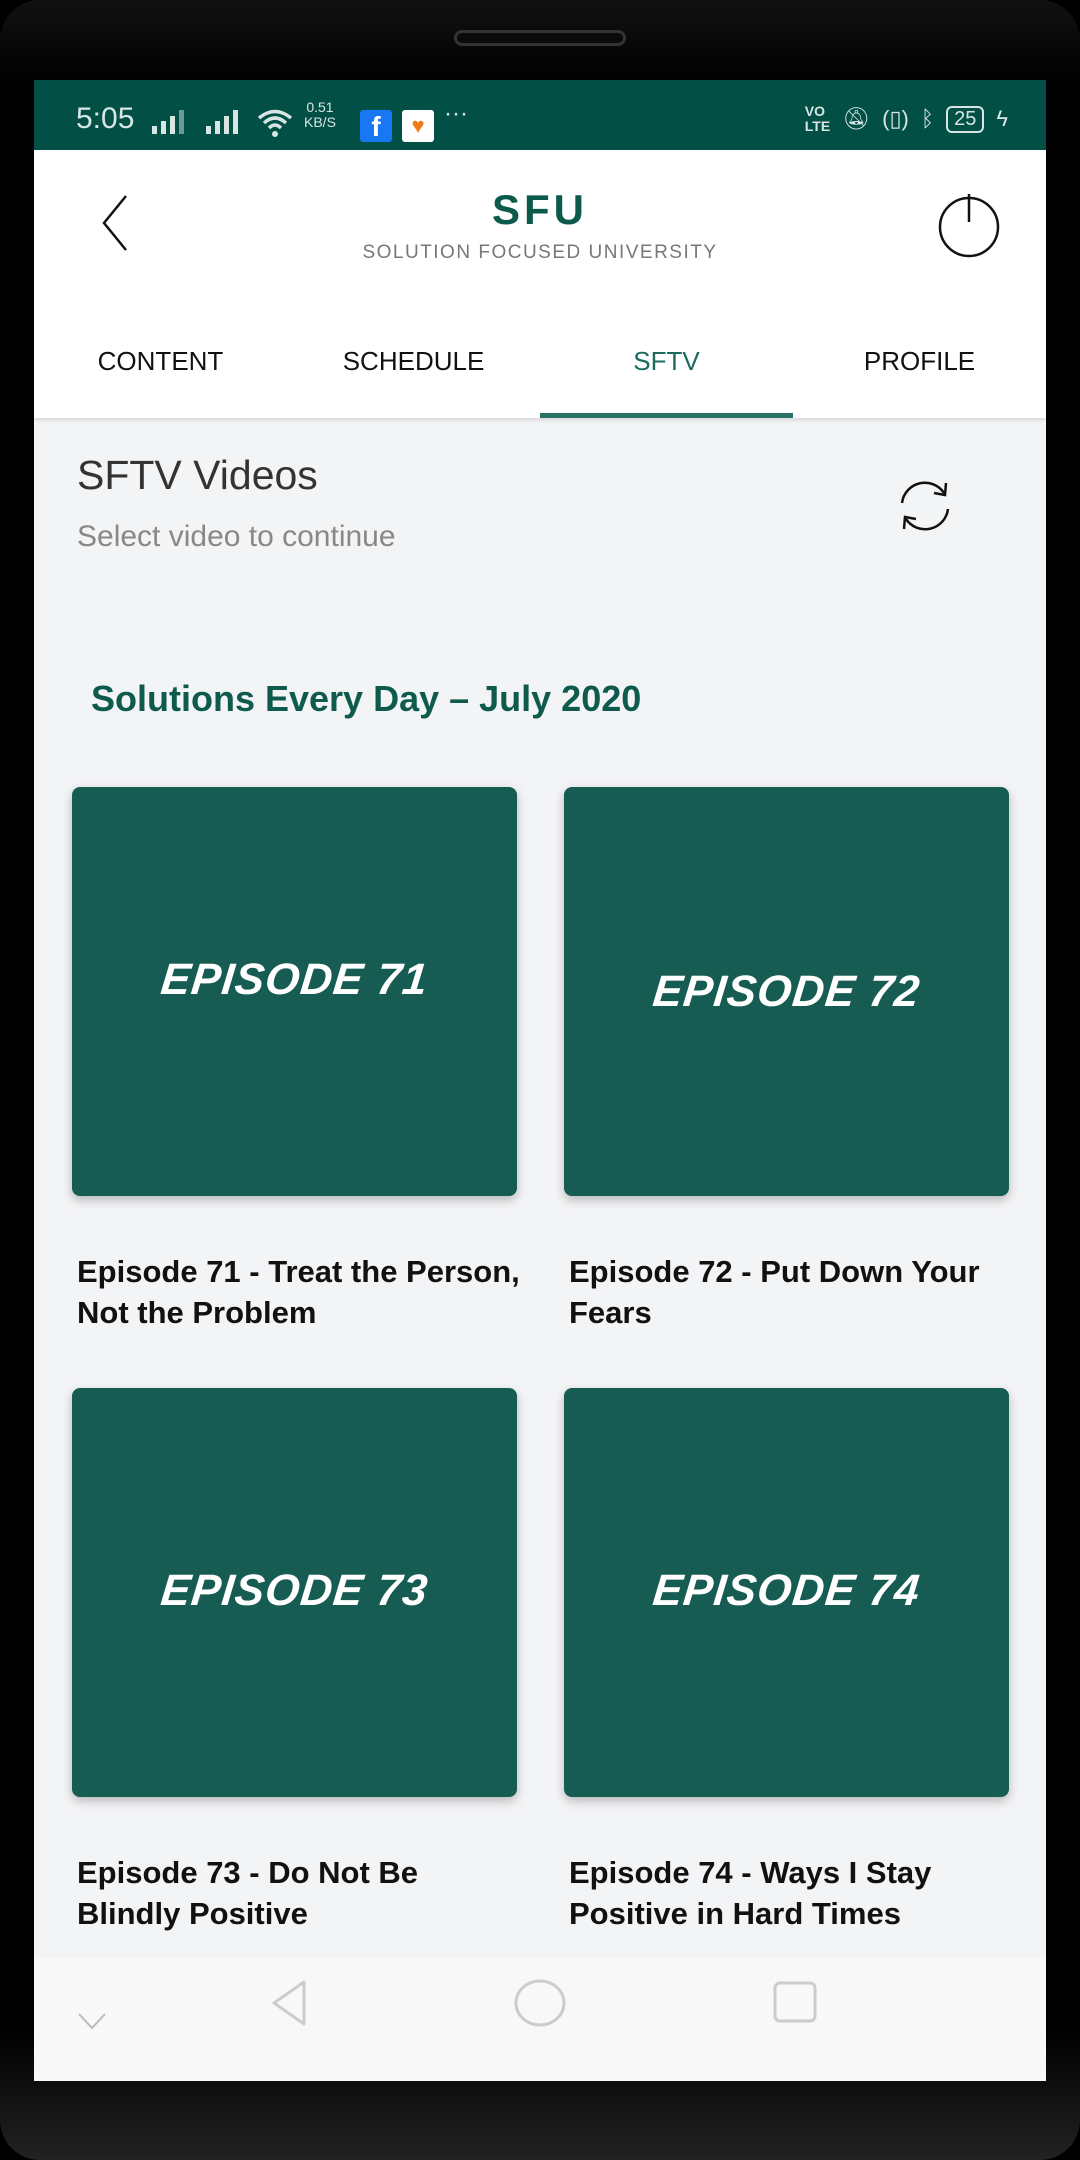 The image size is (1080, 2160). Describe the element at coordinates (895, 118) in the screenshot. I see `vibrate-icon: (▯)` at that location.